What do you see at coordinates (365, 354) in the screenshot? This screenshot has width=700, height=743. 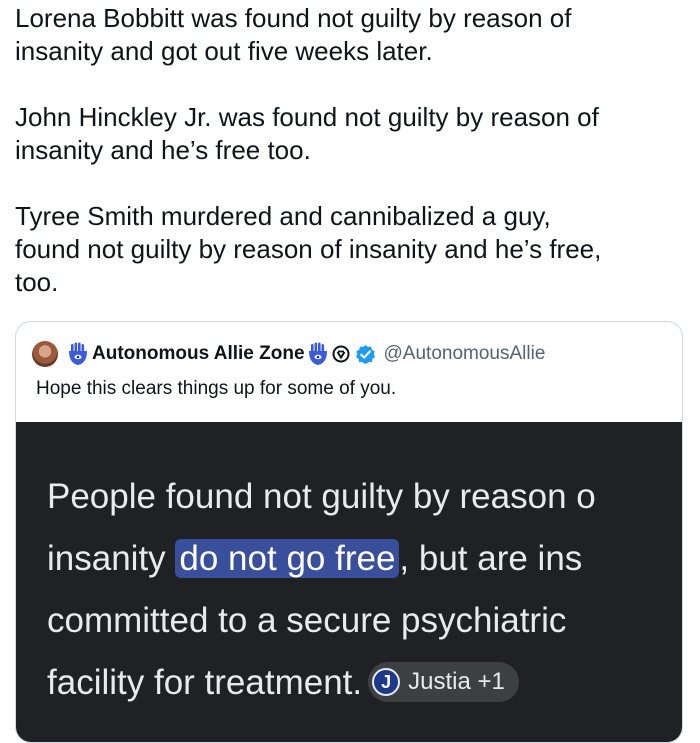 I see `verified-badge-icon` at bounding box center [365, 354].